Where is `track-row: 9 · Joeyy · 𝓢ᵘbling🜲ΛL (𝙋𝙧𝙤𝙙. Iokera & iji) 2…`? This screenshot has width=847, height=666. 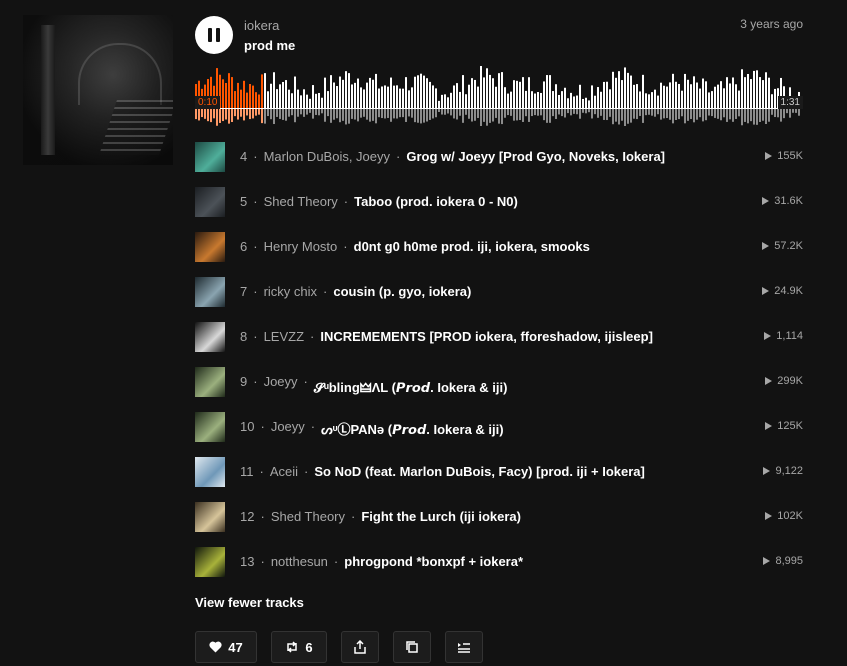 track-row: 9 · Joeyy · 𝓢ᵘbling🜲ΛL (𝙋𝙧𝙤𝙙. Iokera & iji) 2… is located at coordinates (499, 389).